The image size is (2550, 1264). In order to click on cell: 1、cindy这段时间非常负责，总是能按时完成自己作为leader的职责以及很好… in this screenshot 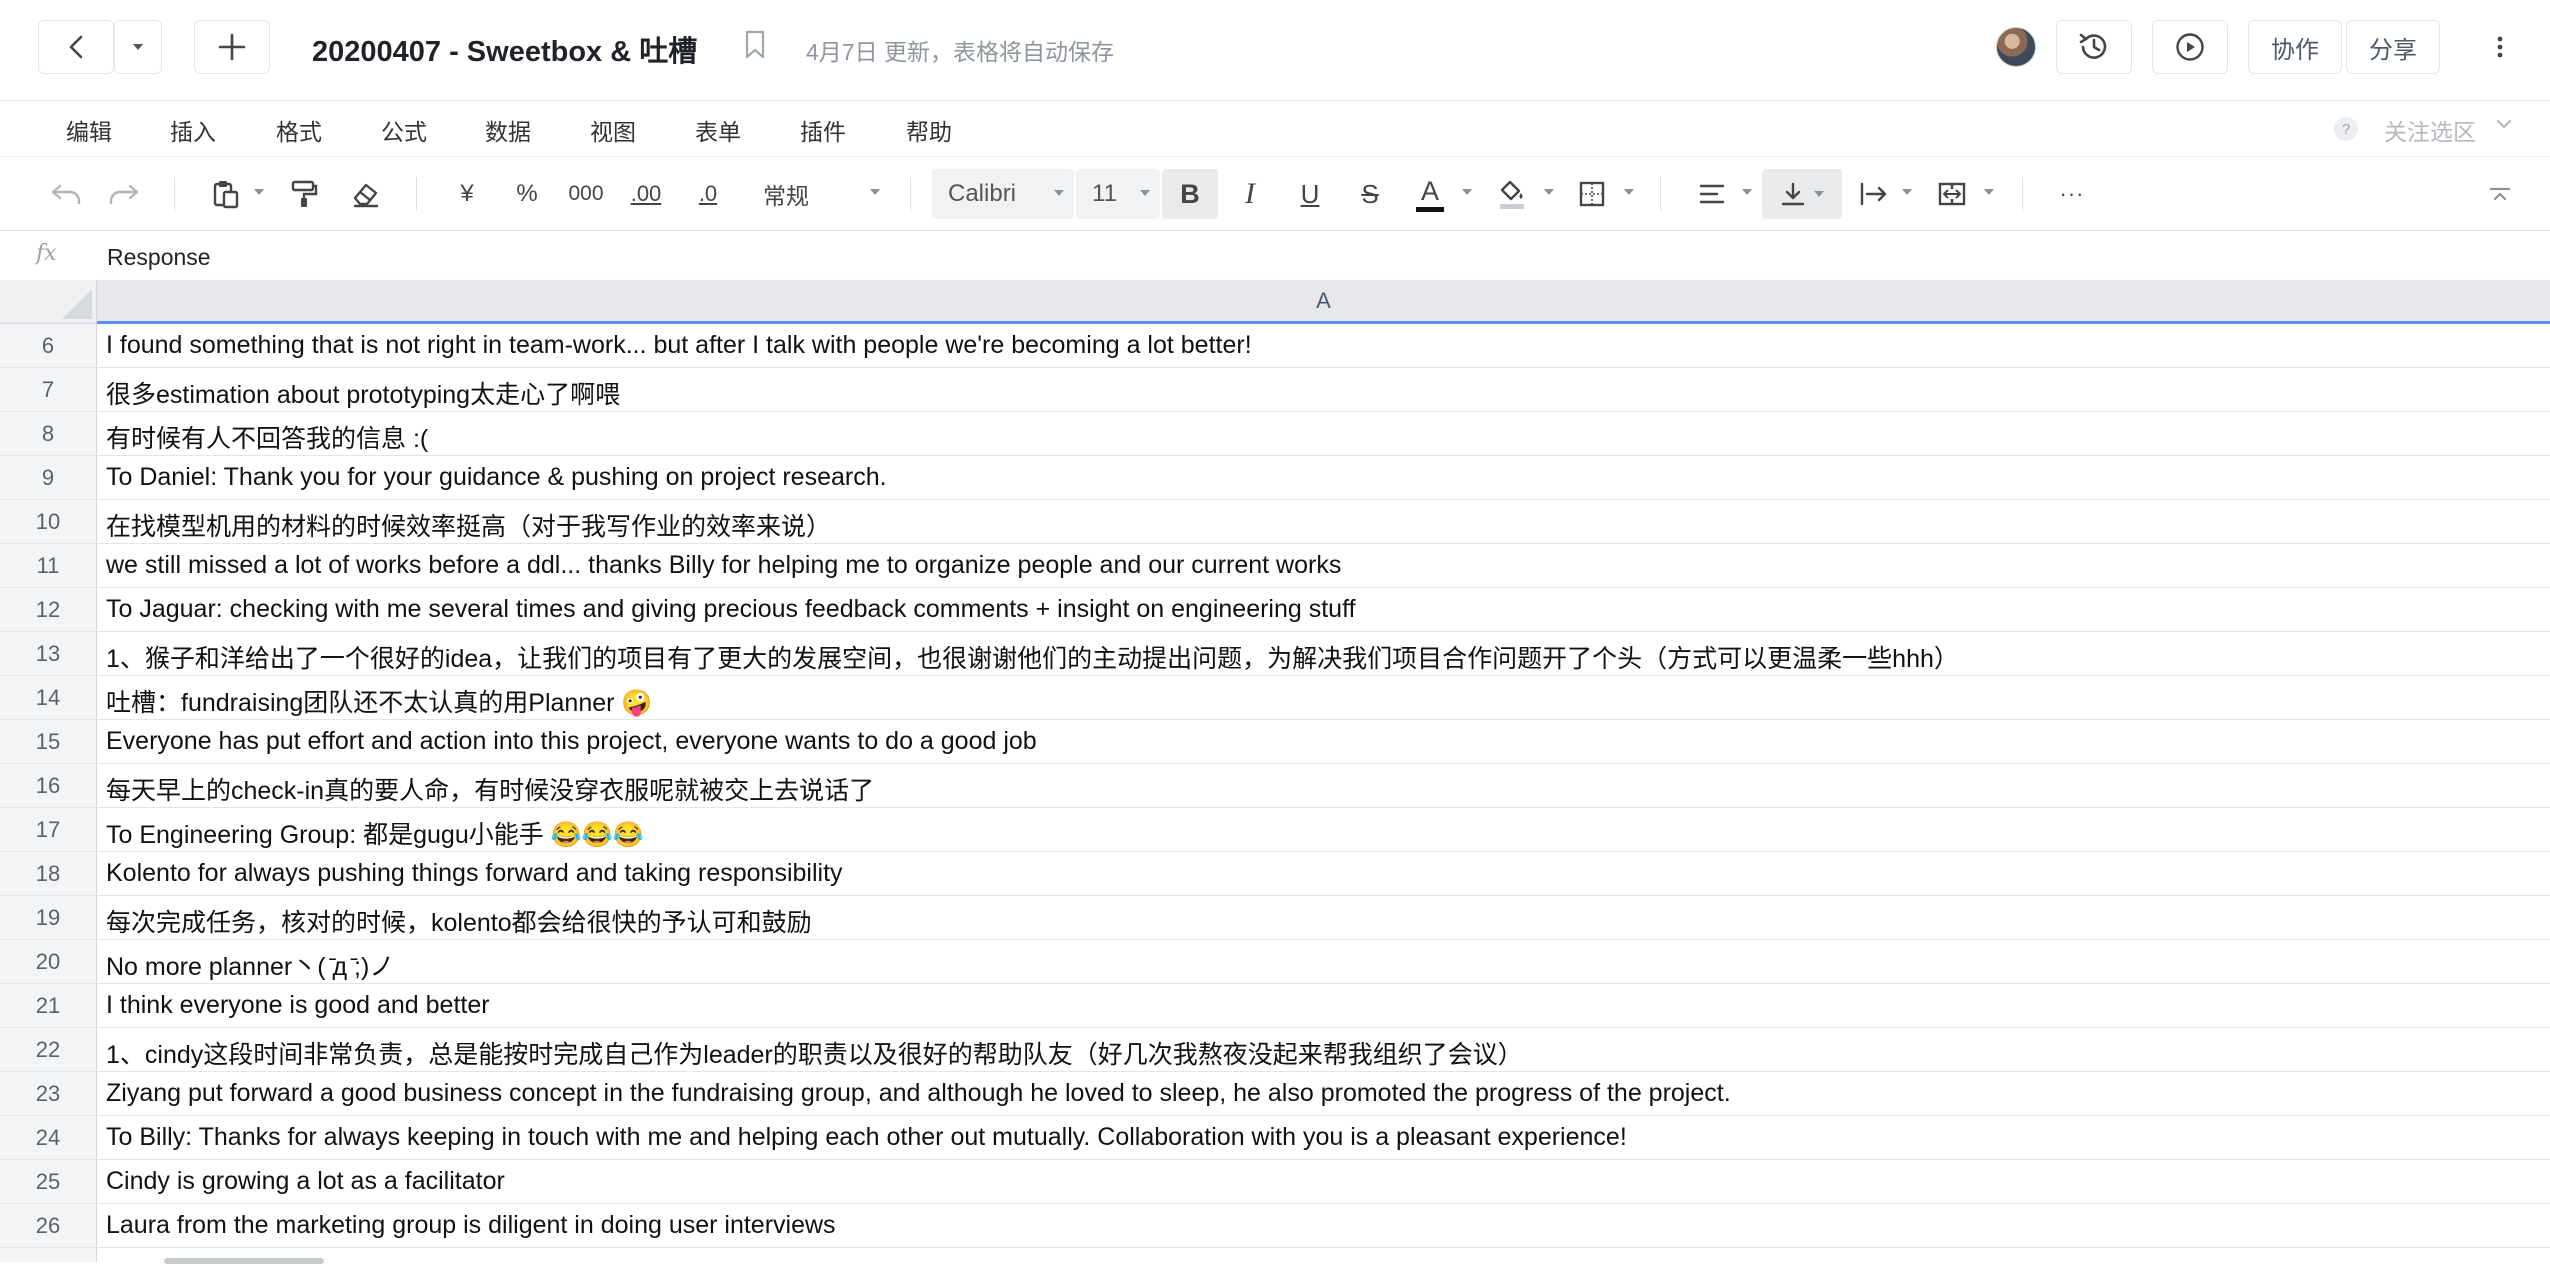, I will do `click(814, 1053)`.